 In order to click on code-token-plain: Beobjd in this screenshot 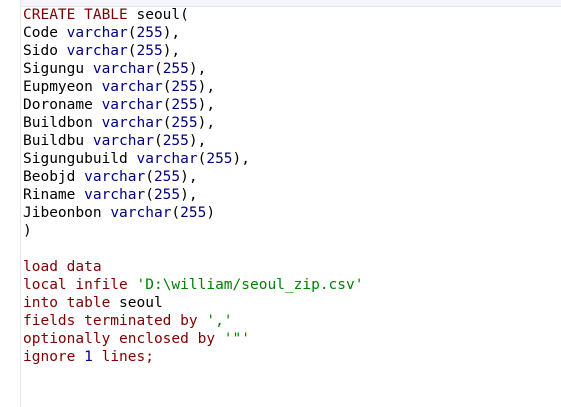, I will do `click(54, 177)`.